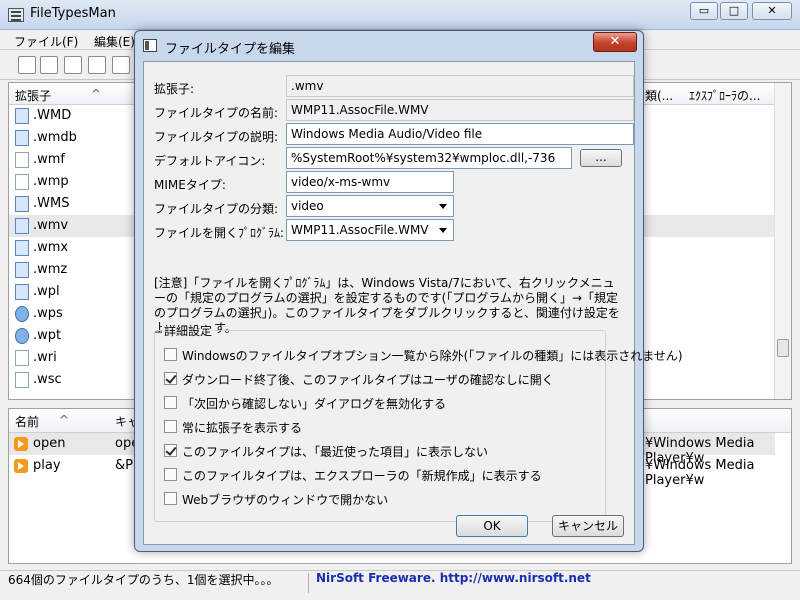 The height and width of the screenshot is (600, 800). I want to click on wmdb-file-icon, so click(22, 138).